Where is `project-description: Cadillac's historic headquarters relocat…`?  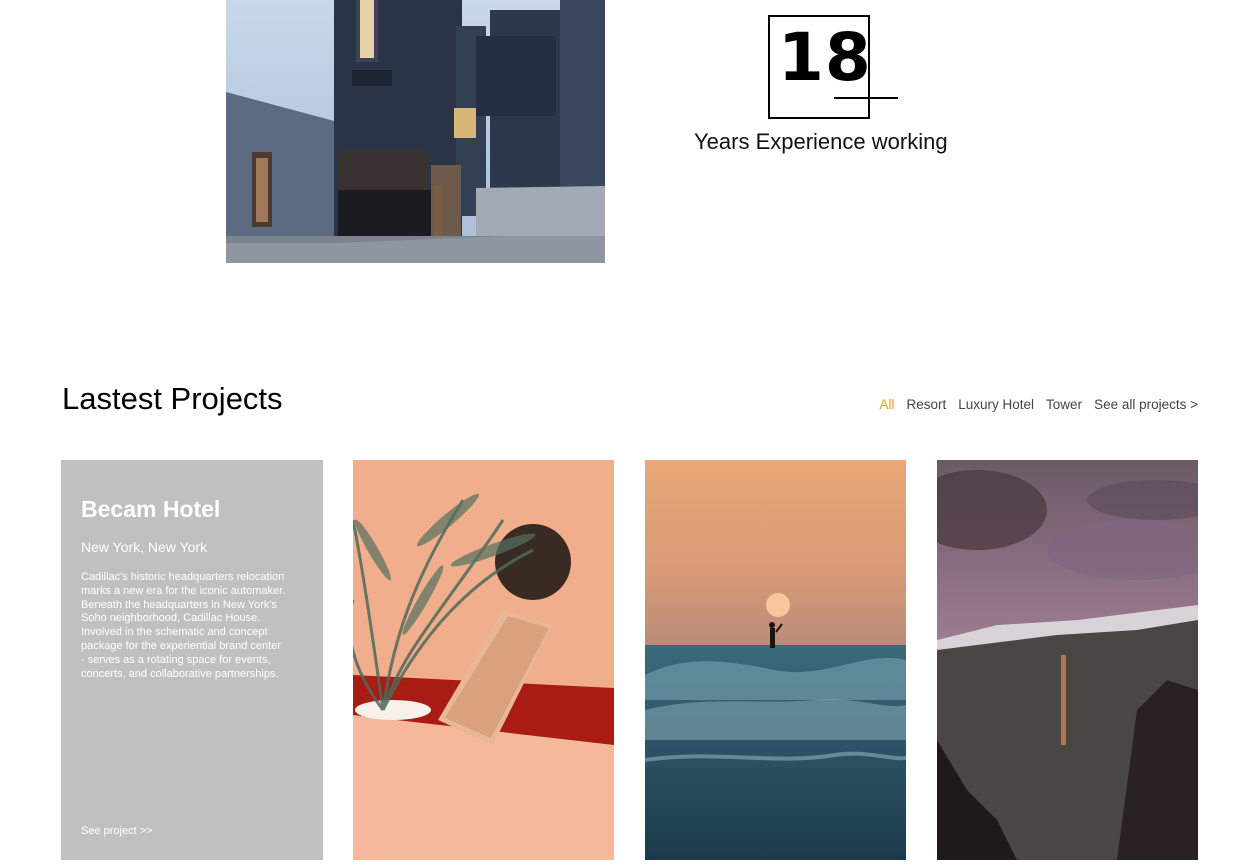
project-description: Cadillac's historic headquarters relocat… is located at coordinates (183, 625).